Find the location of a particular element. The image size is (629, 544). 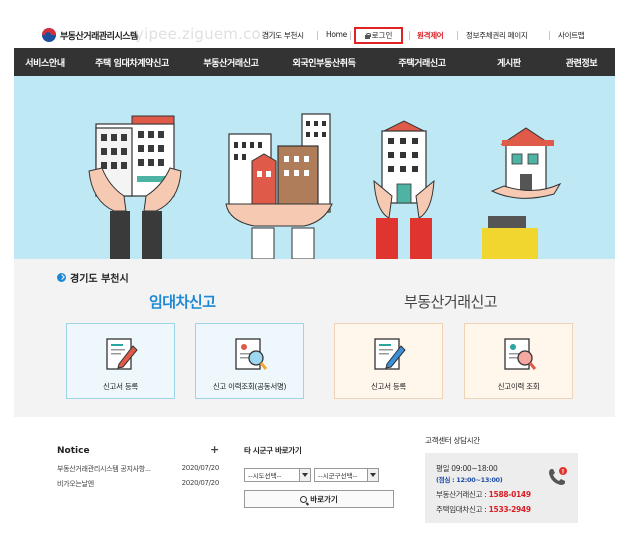

nav-item-sale-report: 부동산거래신고 is located at coordinates (231, 62).